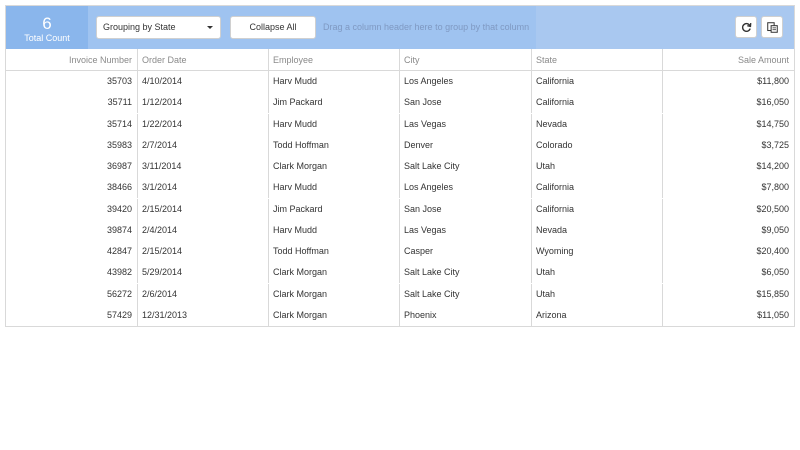 This screenshot has height=450, width=800. Describe the element at coordinates (775, 144) in the screenshot. I see `cell-sale-amount: $3,725` at that location.